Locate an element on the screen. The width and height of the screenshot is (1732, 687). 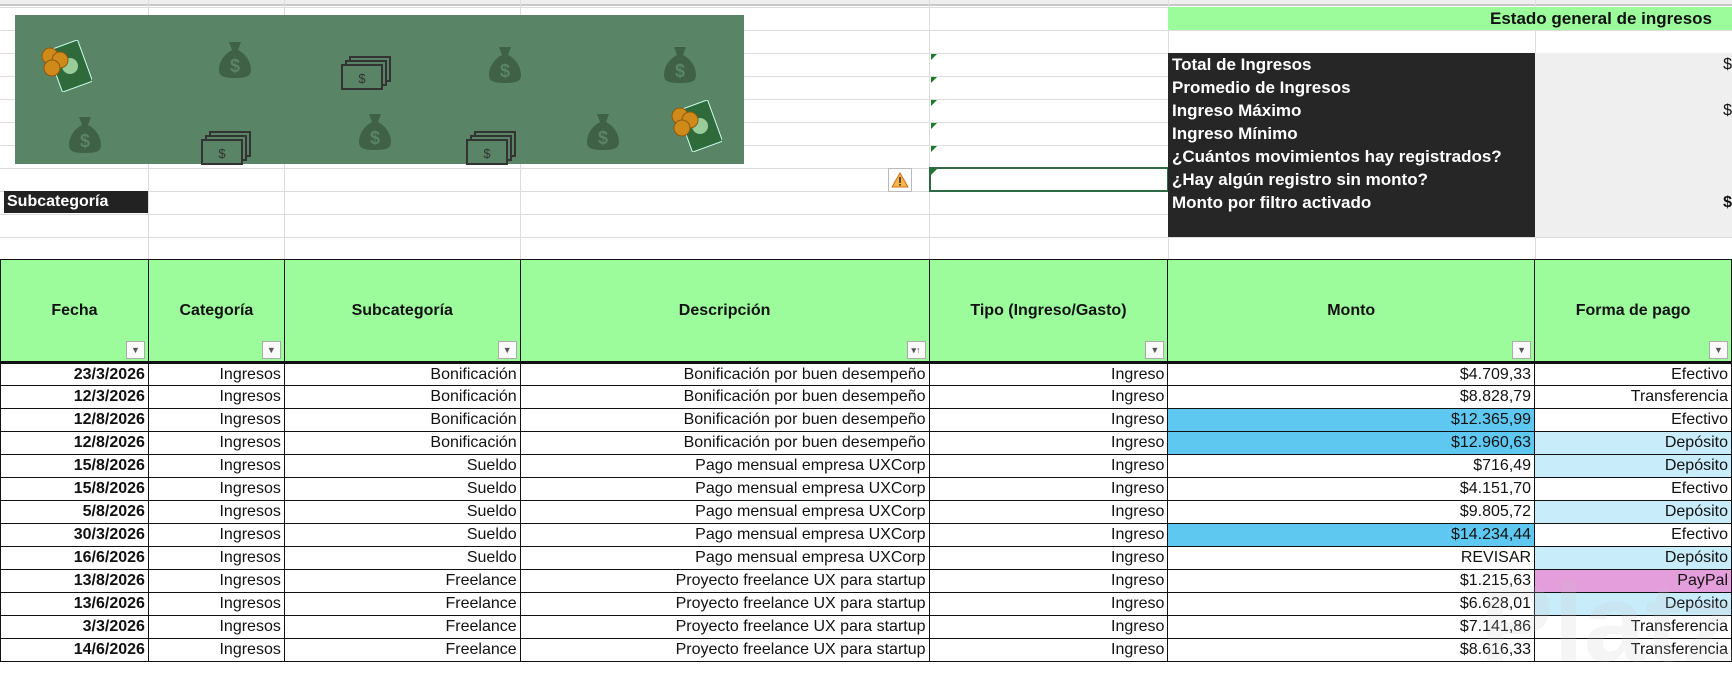
table-cell: PayPal is located at coordinates (1633, 581).